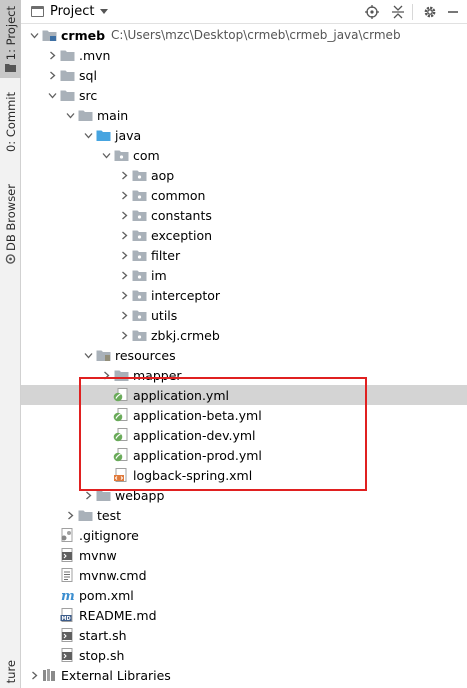 The height and width of the screenshot is (688, 467). Describe the element at coordinates (72, 11) in the screenshot. I see `panel-title: Project` at that location.